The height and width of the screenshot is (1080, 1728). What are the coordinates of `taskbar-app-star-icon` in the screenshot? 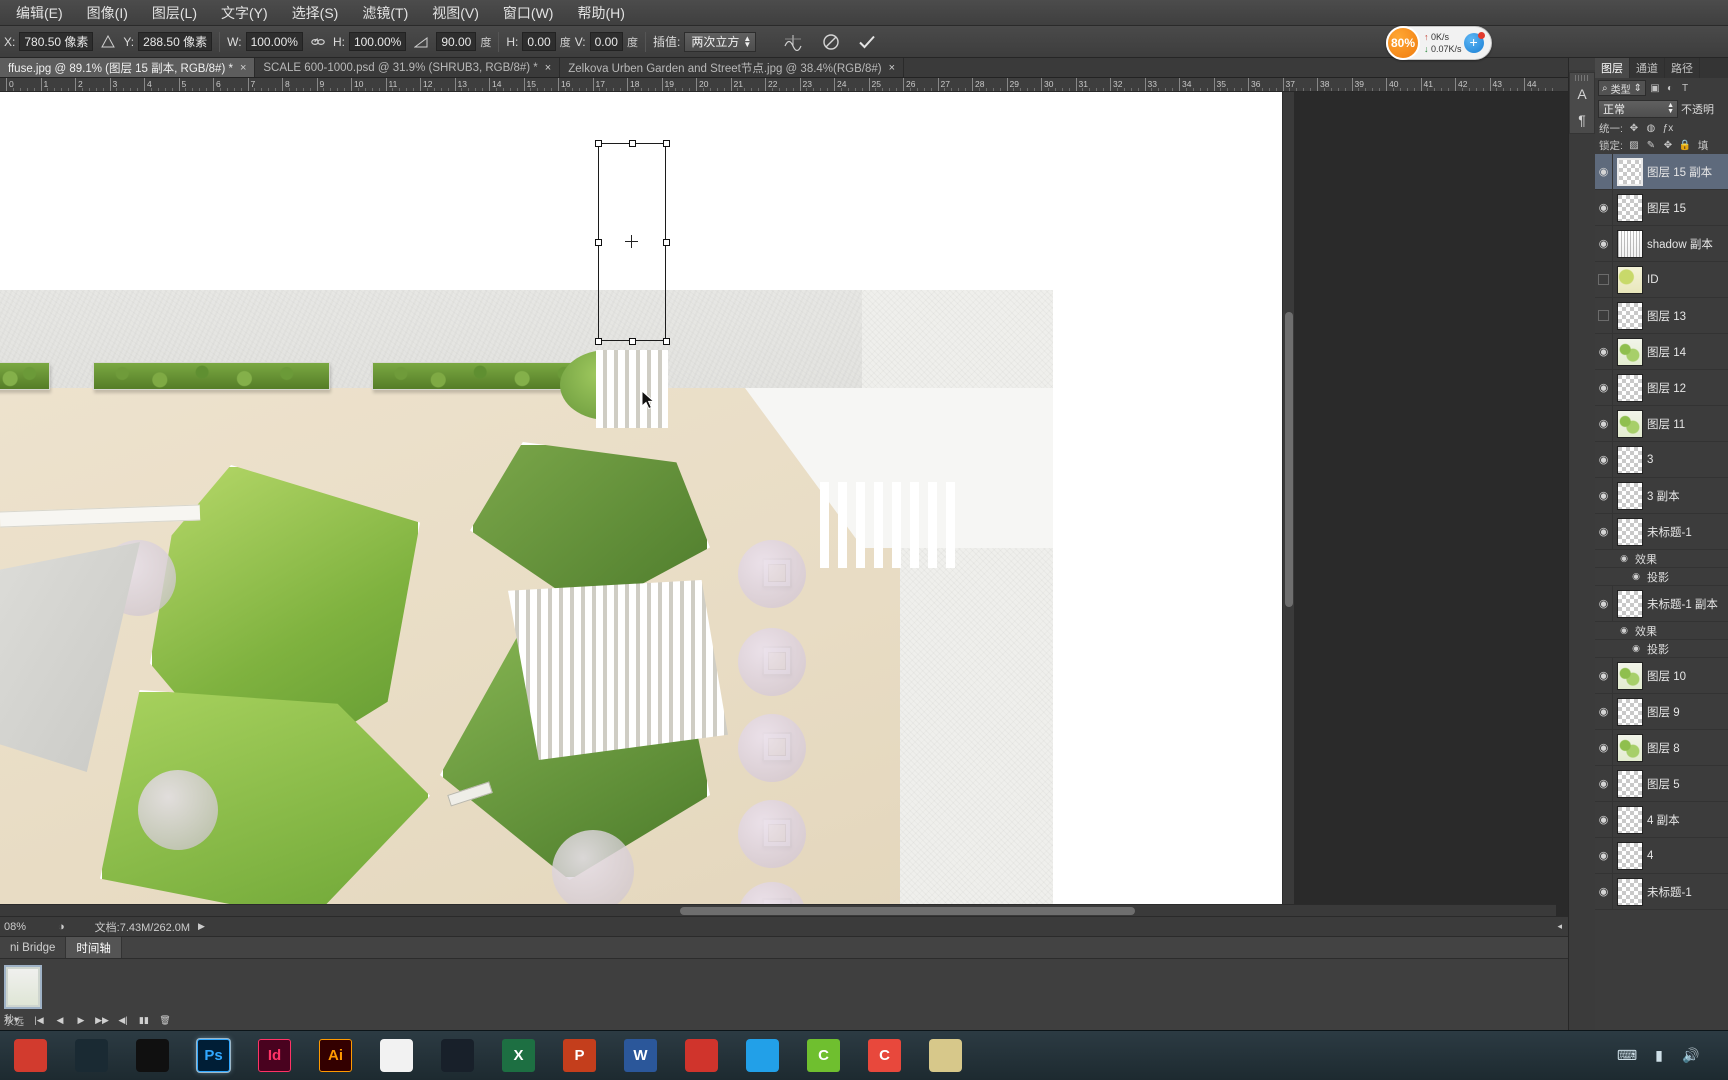 It's located at (152, 1055).